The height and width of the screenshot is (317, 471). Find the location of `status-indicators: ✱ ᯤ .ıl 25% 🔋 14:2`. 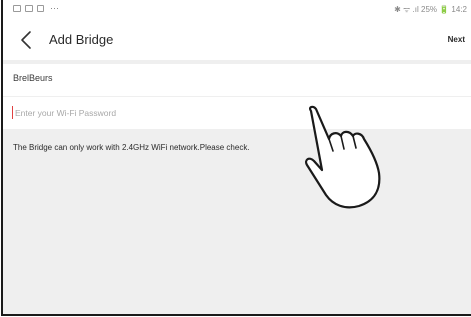

status-indicators: ✱ ᯤ .ıl 25% 🔋 14:2 is located at coordinates (430, 9).